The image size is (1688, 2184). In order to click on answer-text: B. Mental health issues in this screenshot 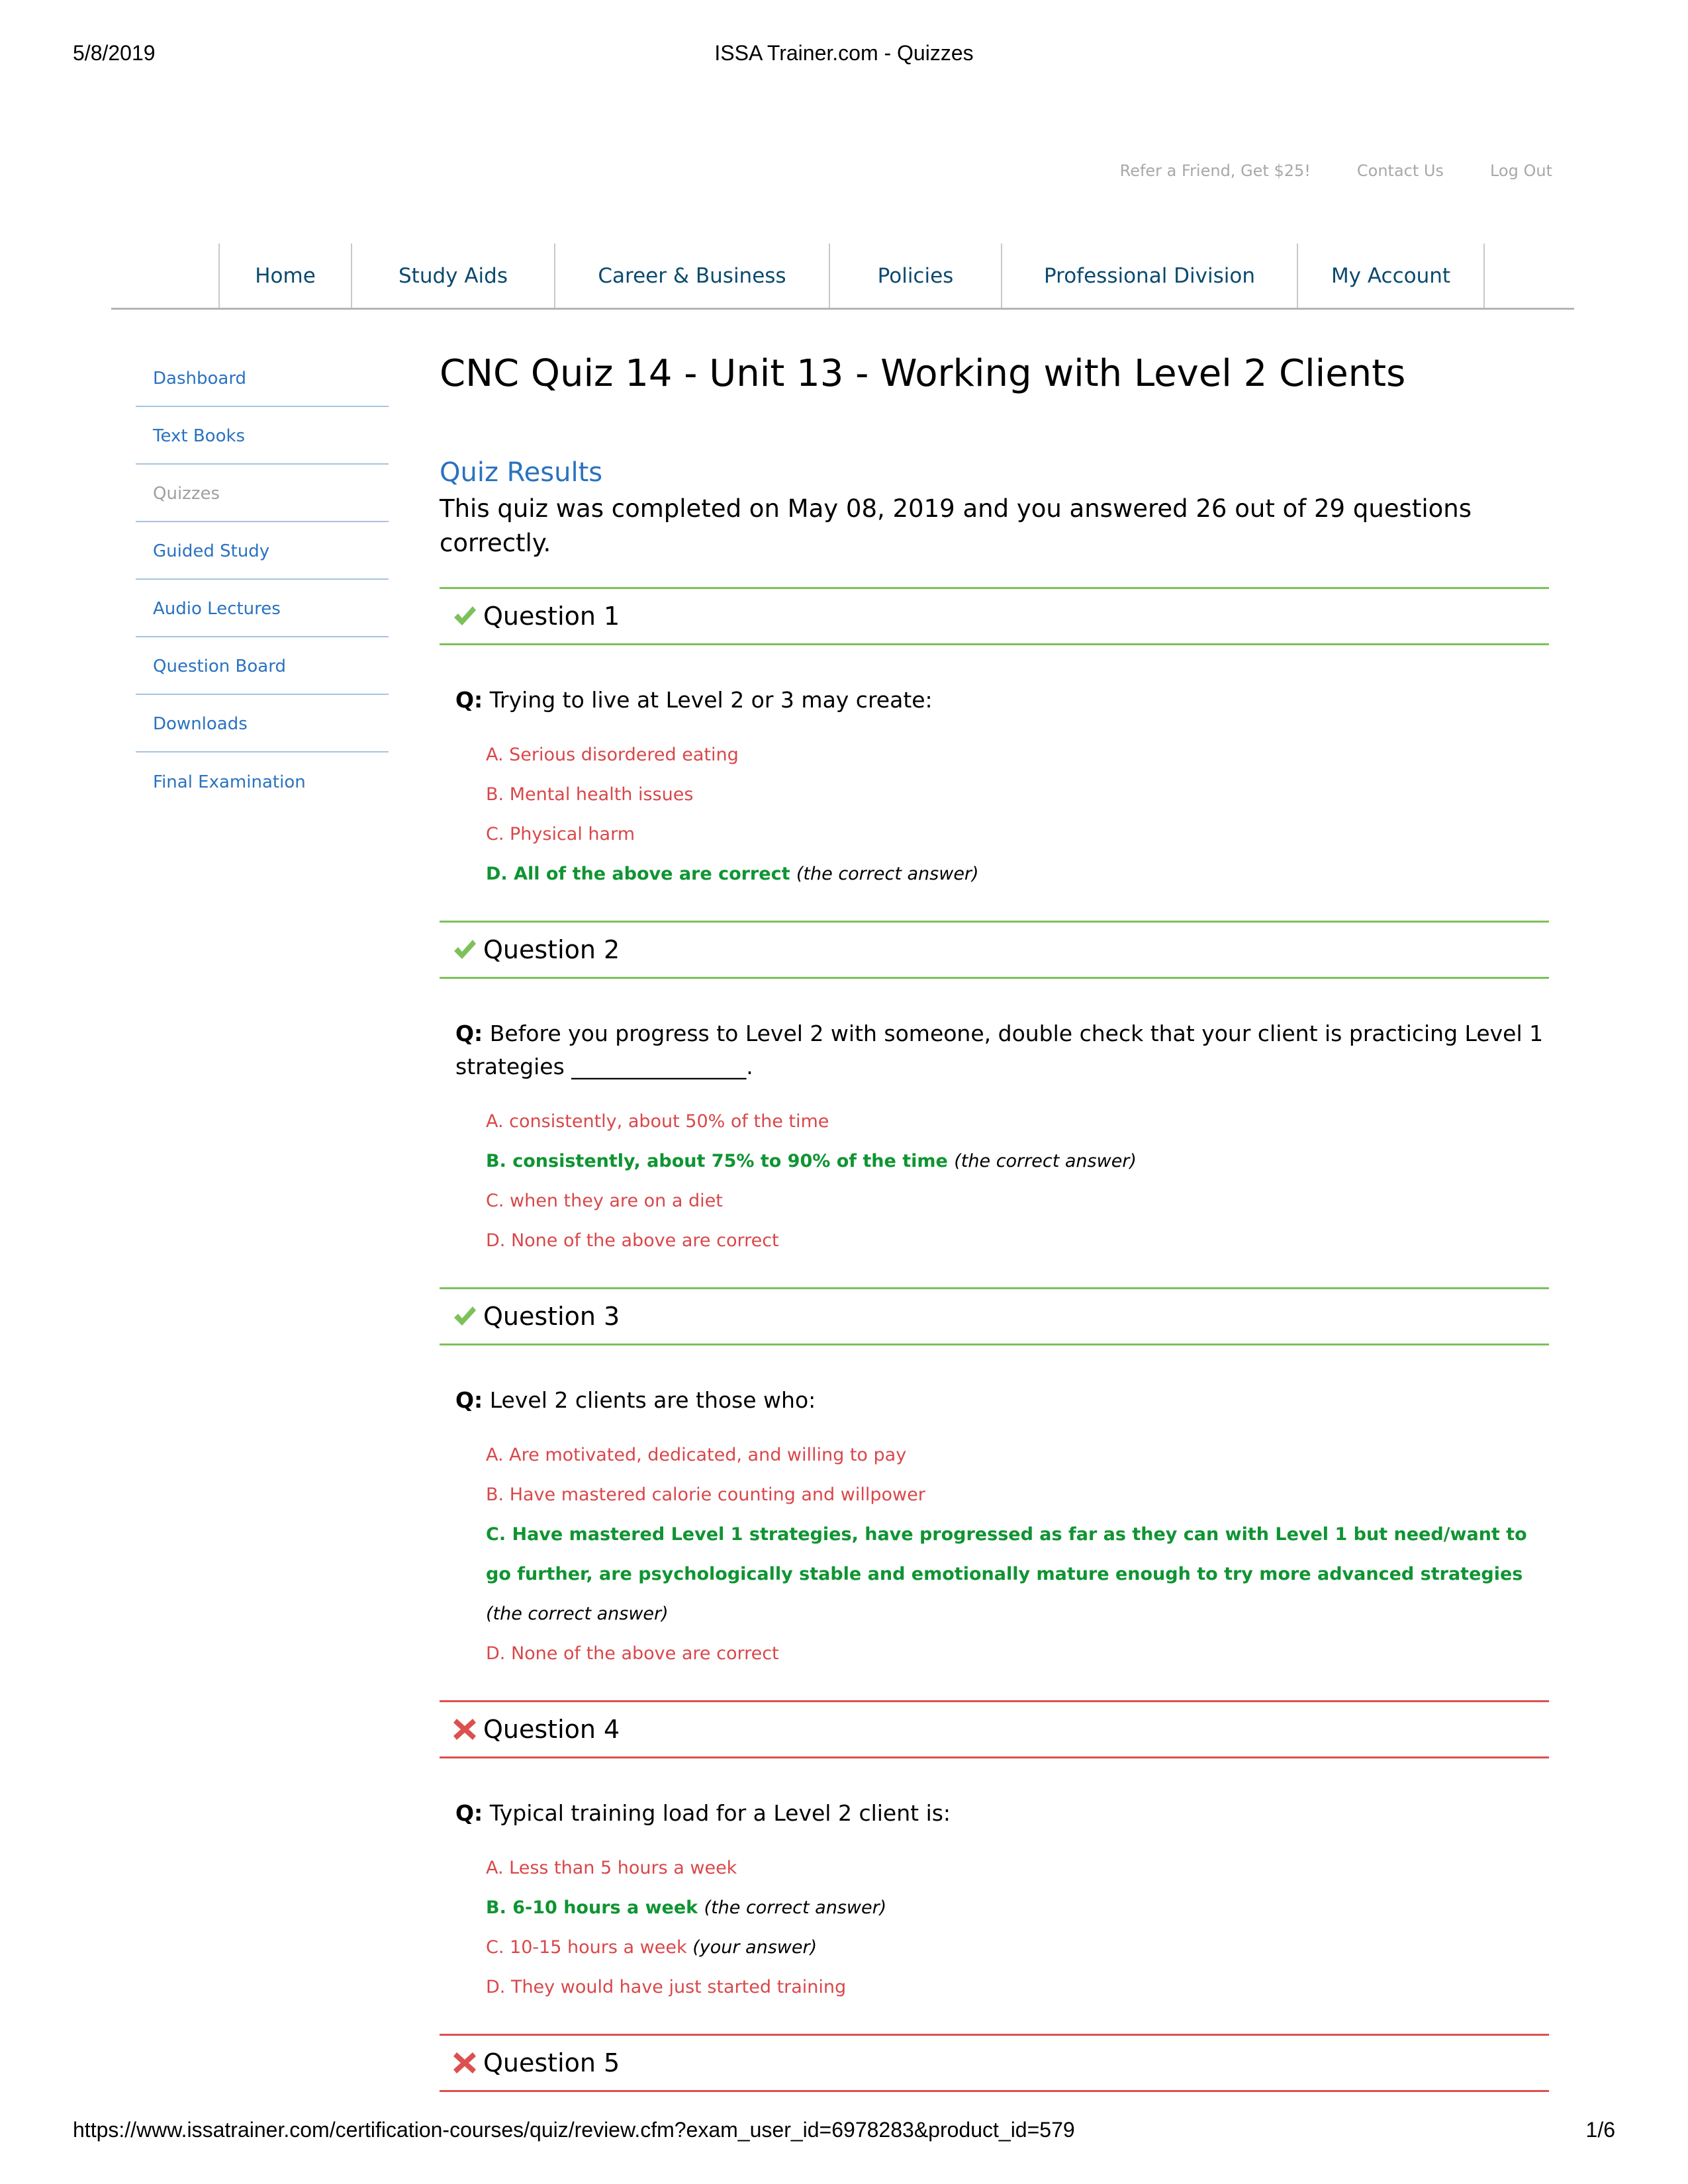, I will do `click(590, 795)`.